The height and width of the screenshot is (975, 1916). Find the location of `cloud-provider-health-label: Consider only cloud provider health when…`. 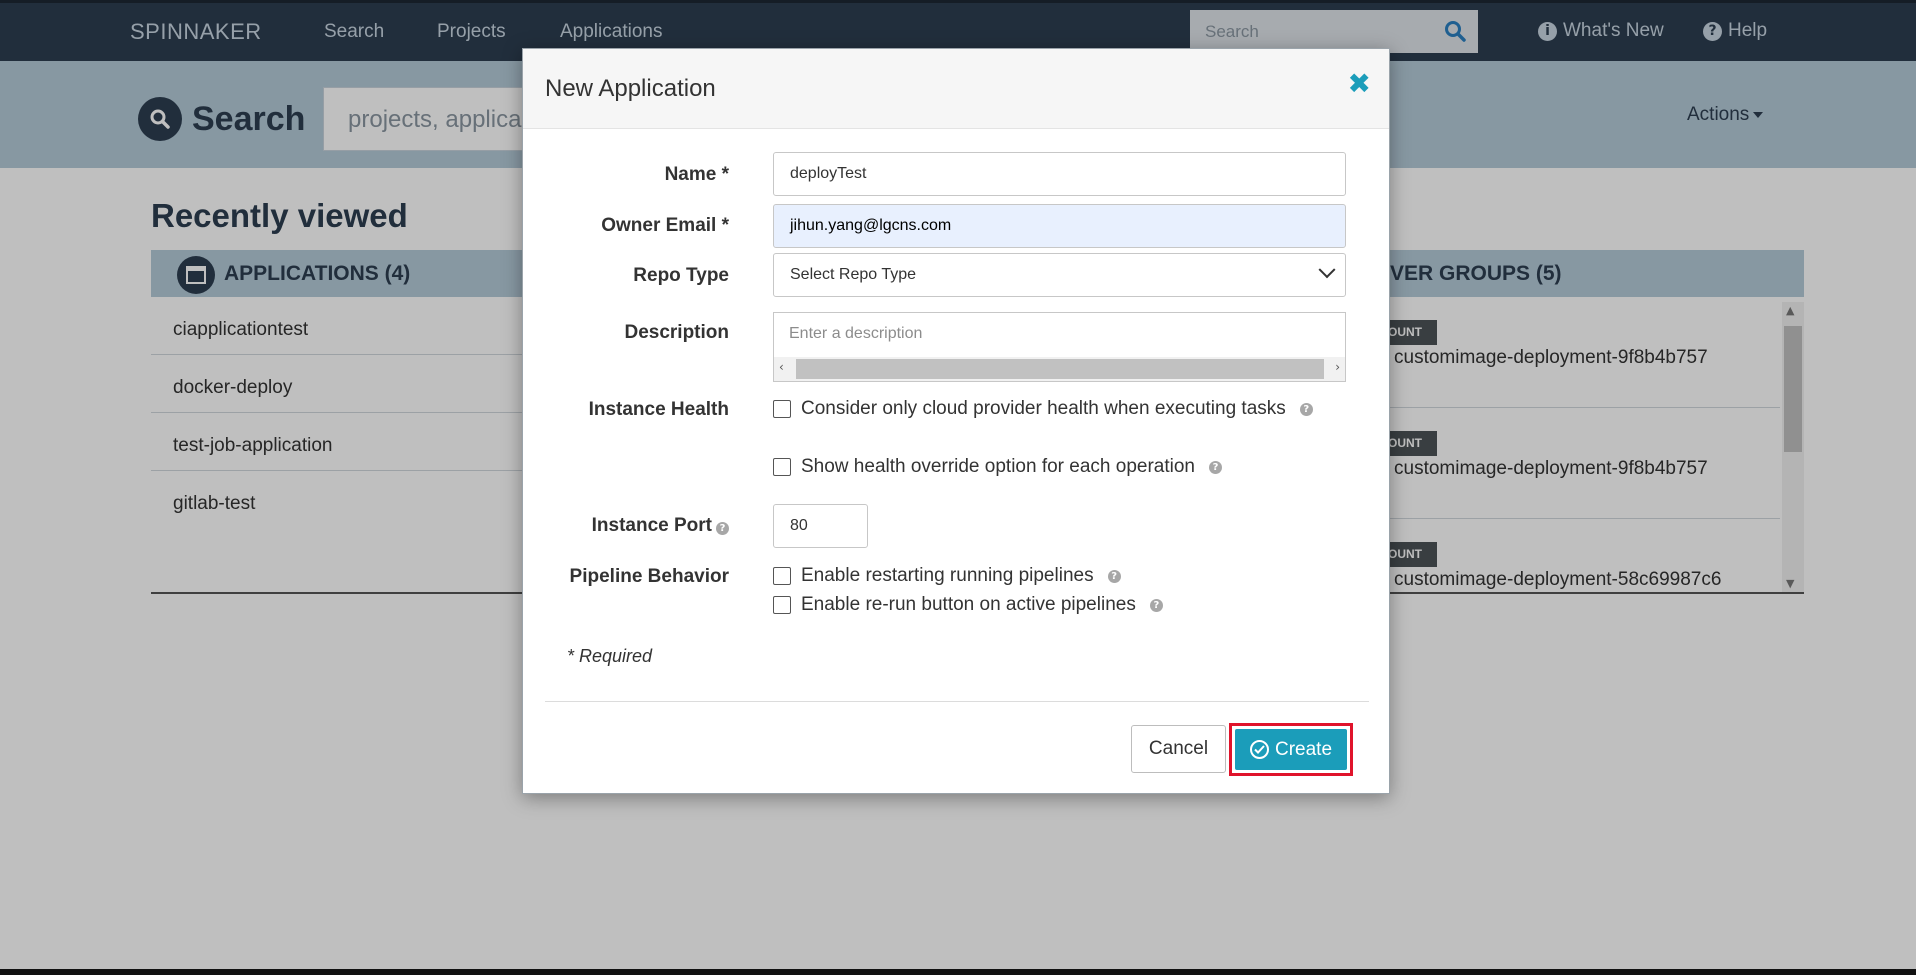

cloud-provider-health-label: Consider only cloud provider health when… is located at coordinates (1043, 408).